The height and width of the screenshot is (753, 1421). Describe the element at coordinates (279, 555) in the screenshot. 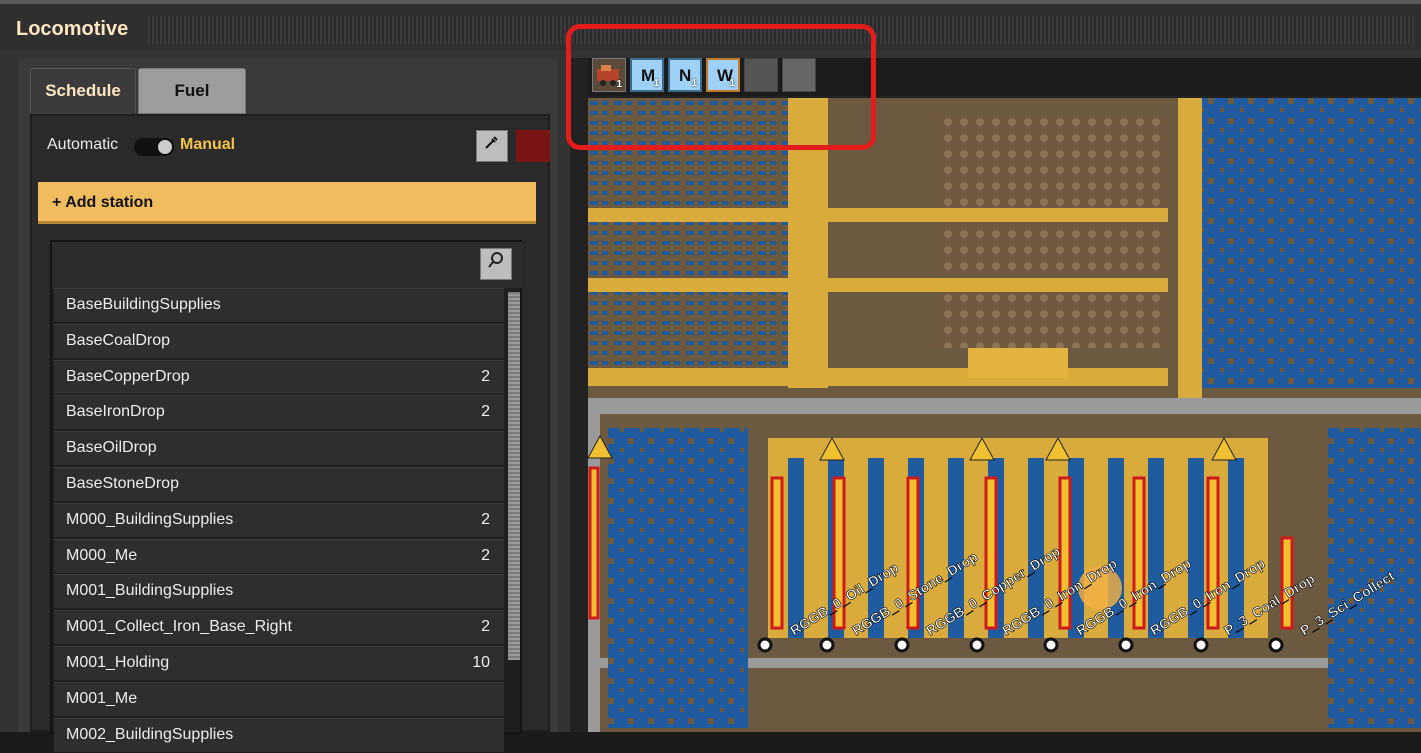

I see `list-item: M000_Me 2` at that location.